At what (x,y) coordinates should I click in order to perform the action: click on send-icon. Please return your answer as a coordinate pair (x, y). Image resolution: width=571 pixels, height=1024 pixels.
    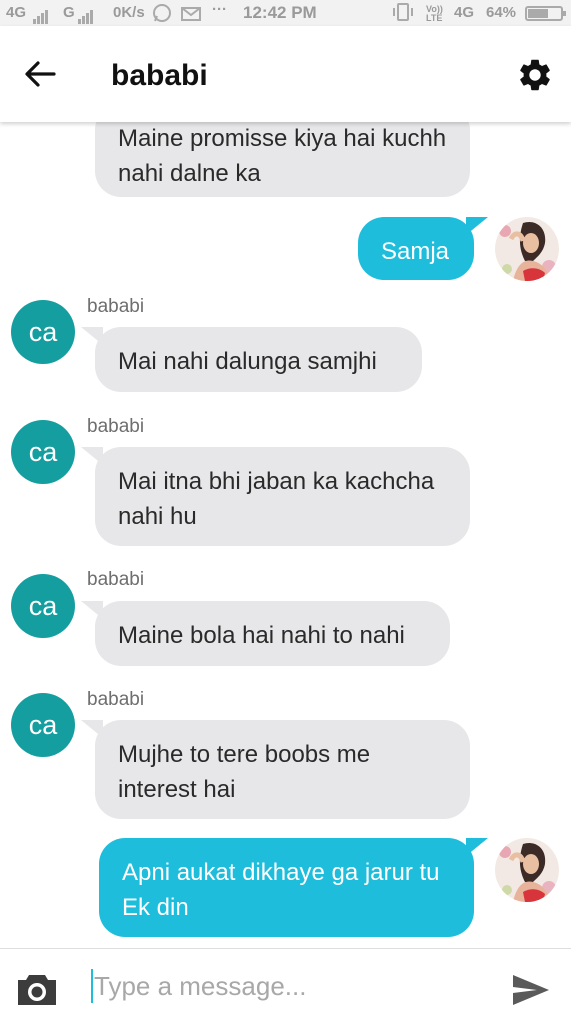
    Looking at the image, I should click on (531, 990).